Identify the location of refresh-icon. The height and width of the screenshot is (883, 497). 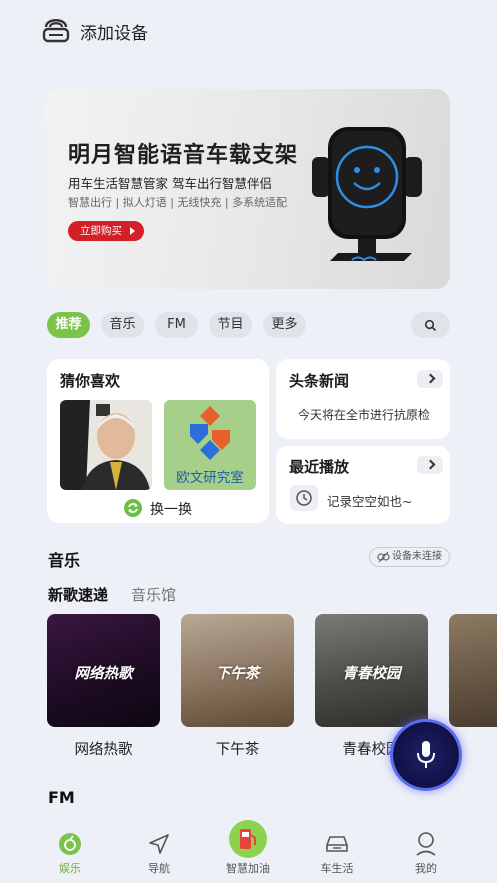
(133, 508).